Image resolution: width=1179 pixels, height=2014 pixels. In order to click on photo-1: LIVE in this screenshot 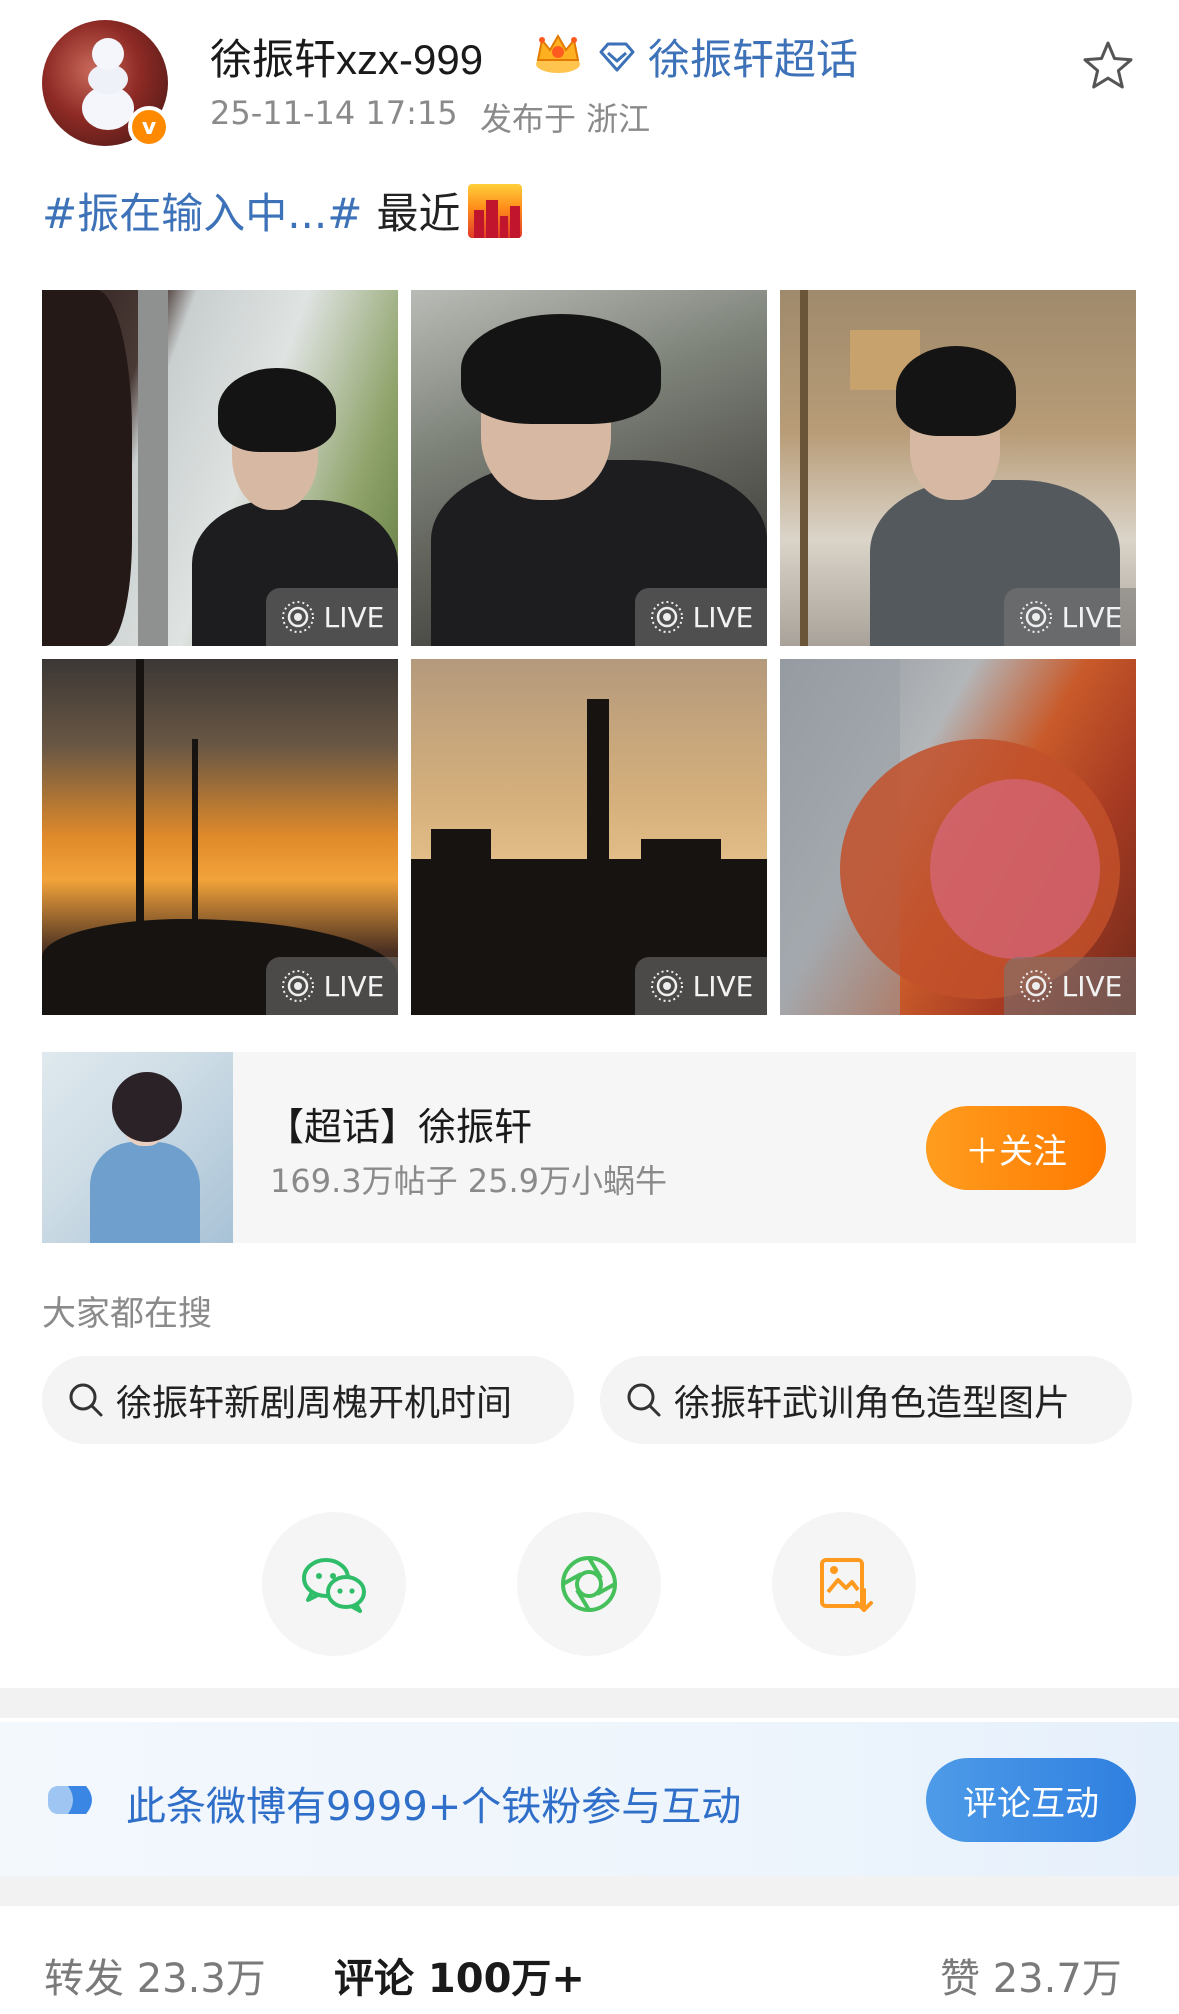, I will do `click(220, 468)`.